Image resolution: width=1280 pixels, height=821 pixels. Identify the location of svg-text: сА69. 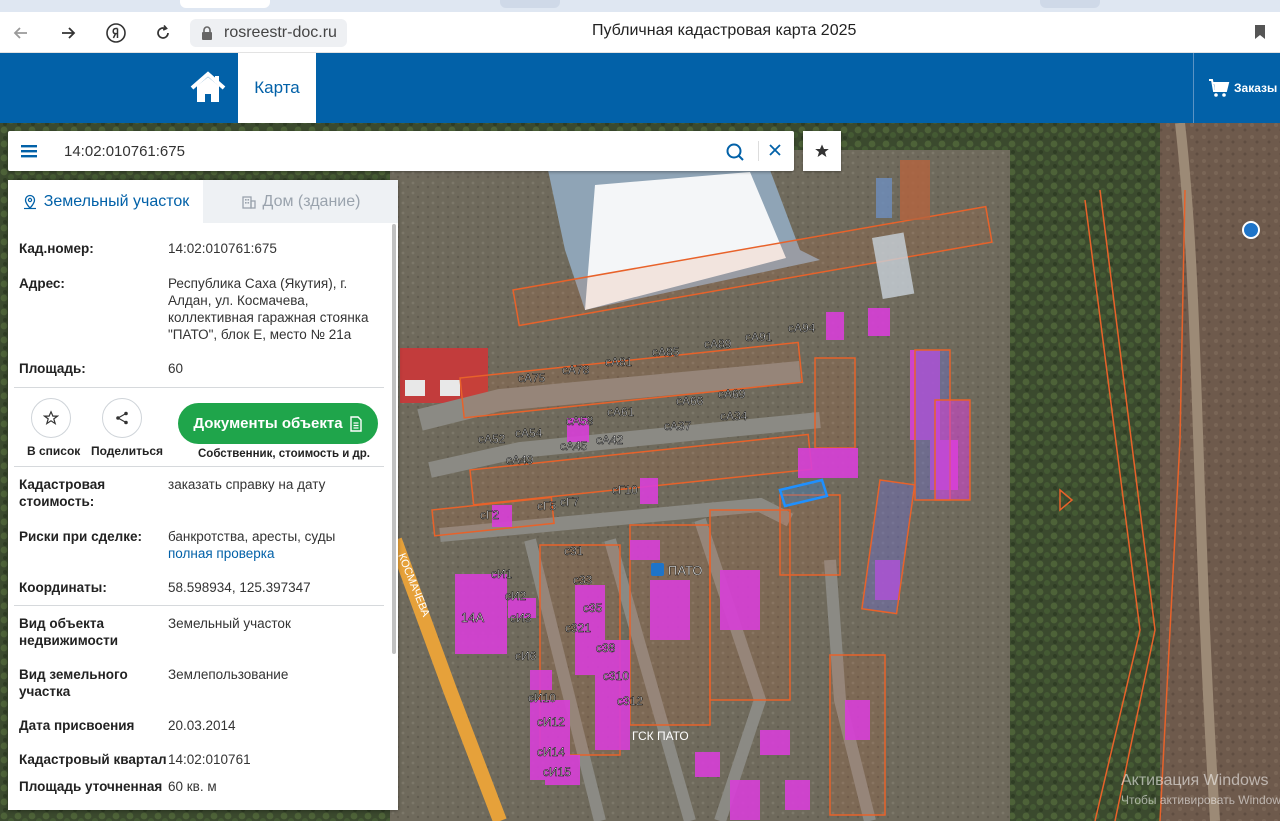
(732, 394).